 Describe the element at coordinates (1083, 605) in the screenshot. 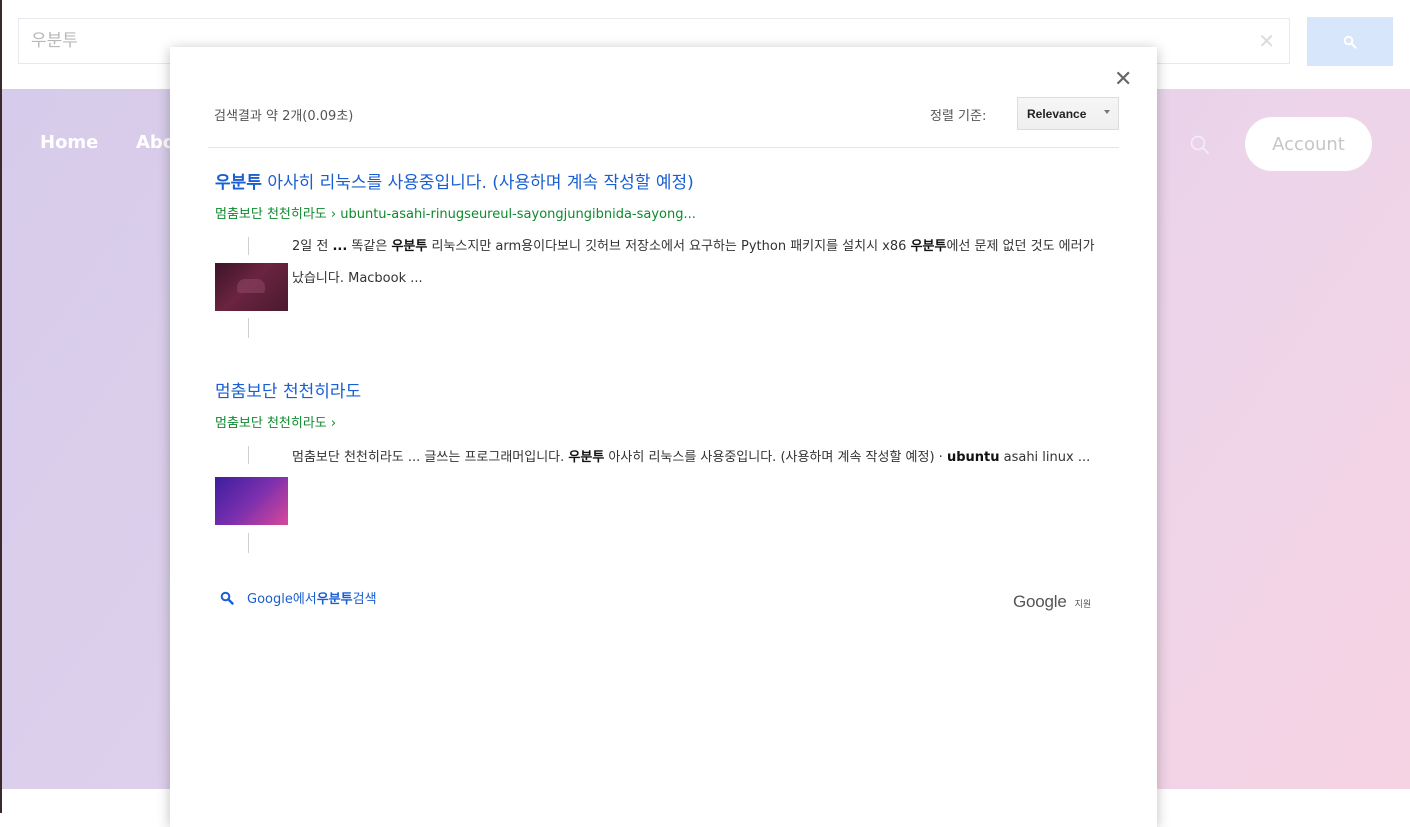

I see `powered-by-label: 지원` at that location.